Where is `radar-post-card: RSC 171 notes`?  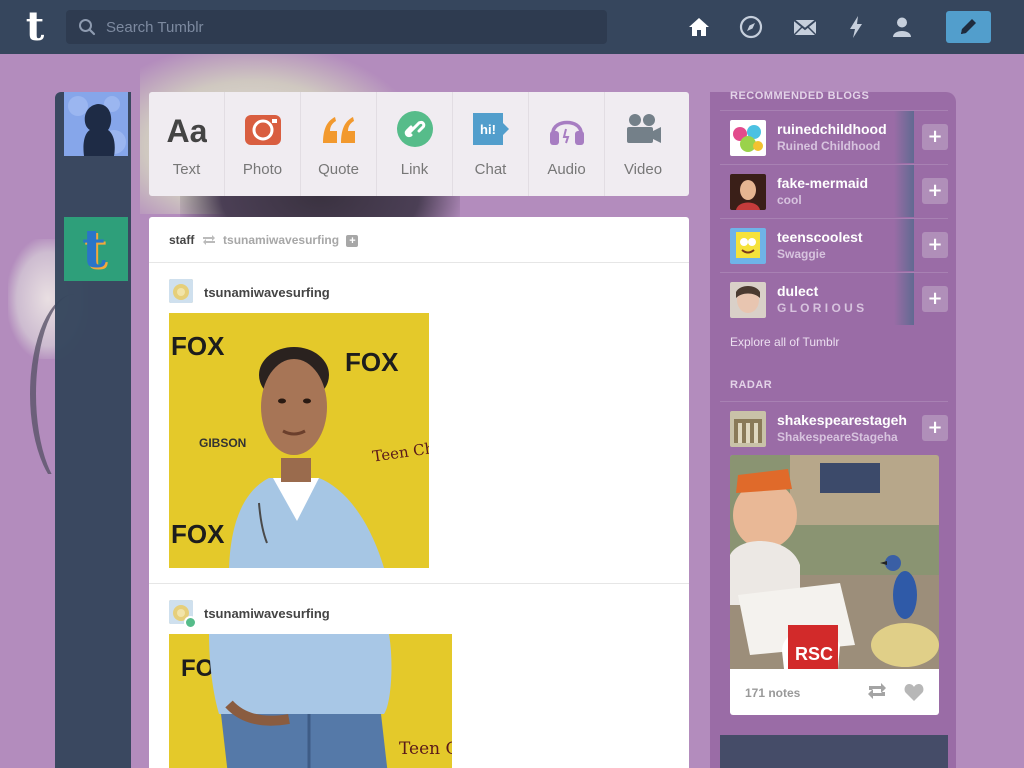
radar-post-card: RSC 171 notes is located at coordinates (834, 585).